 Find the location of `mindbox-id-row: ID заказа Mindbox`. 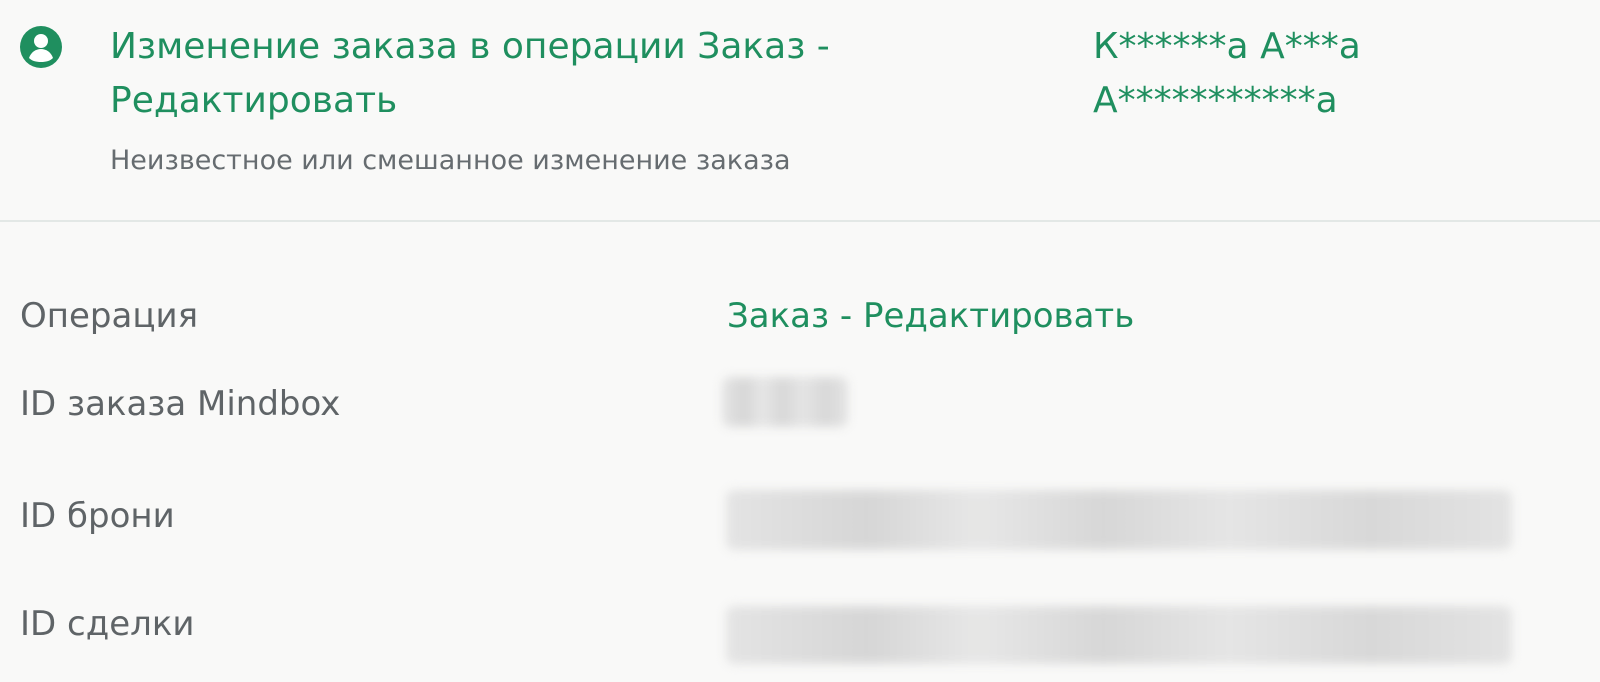

mindbox-id-row: ID заказа Mindbox is located at coordinates (800, 404).